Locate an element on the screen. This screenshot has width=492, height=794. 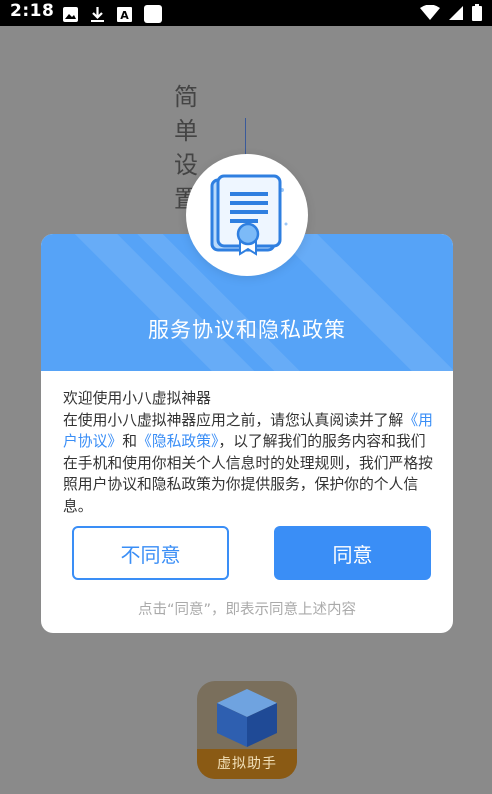
disagree-button: 不同意 is located at coordinates (150, 553).